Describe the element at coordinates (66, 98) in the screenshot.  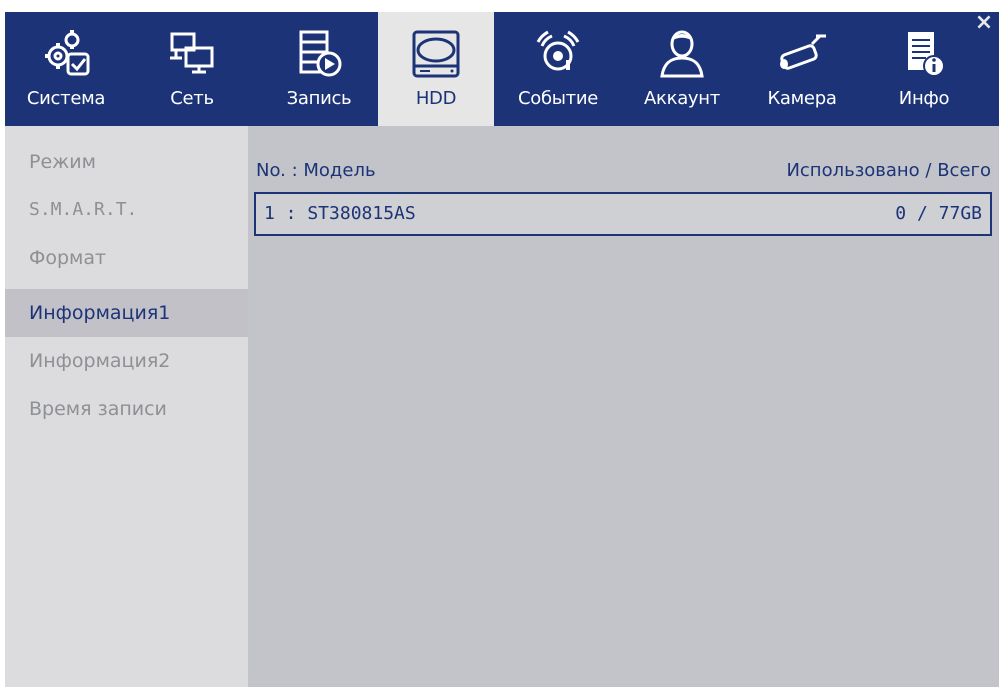
I see `tab-label: Система` at that location.